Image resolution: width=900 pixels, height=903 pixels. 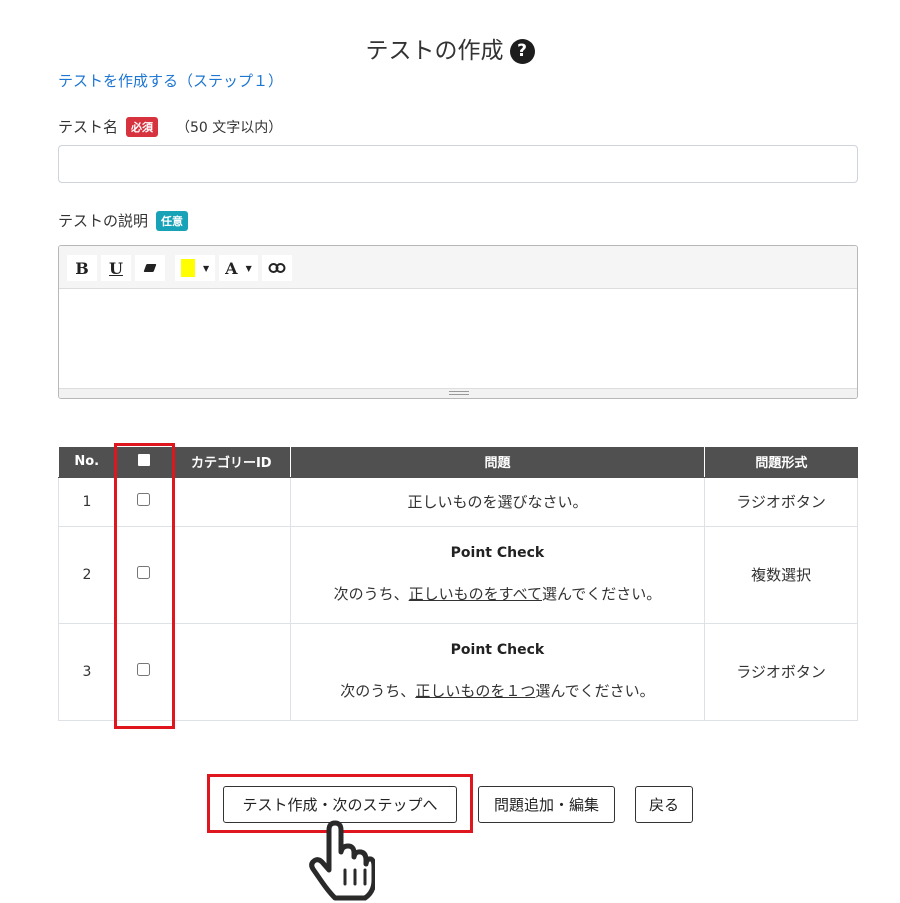 What do you see at coordinates (170, 80) in the screenshot?
I see `step-link: テストを作成する（ステップ１）` at bounding box center [170, 80].